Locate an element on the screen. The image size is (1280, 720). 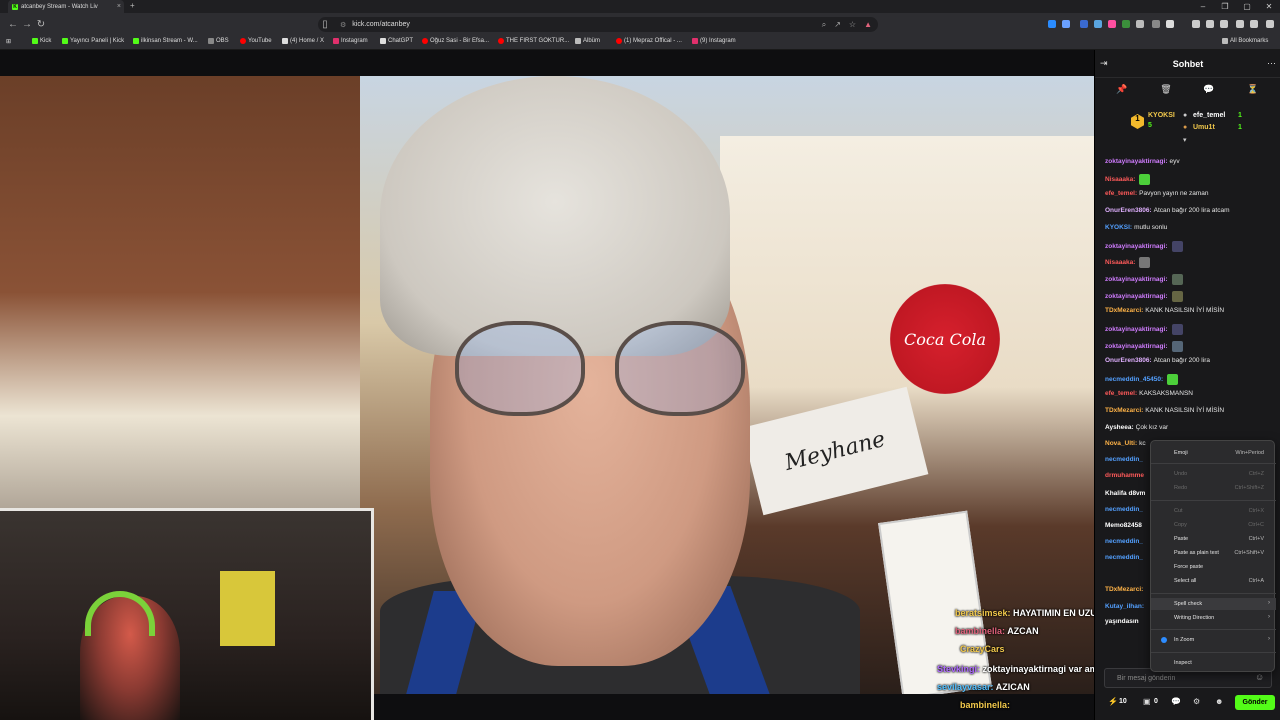
tabs-icon is located at coordinates (1224, 24).